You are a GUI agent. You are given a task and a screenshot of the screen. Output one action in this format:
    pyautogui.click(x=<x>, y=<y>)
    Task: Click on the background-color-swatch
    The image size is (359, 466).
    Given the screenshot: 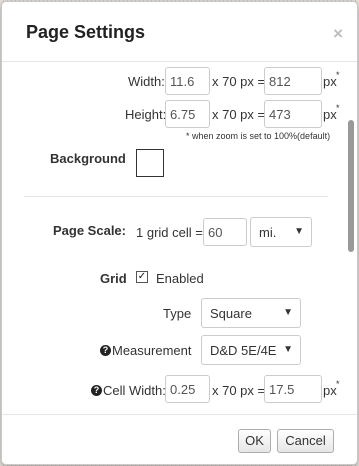 What is the action you would take?
    pyautogui.click(x=150, y=163)
    